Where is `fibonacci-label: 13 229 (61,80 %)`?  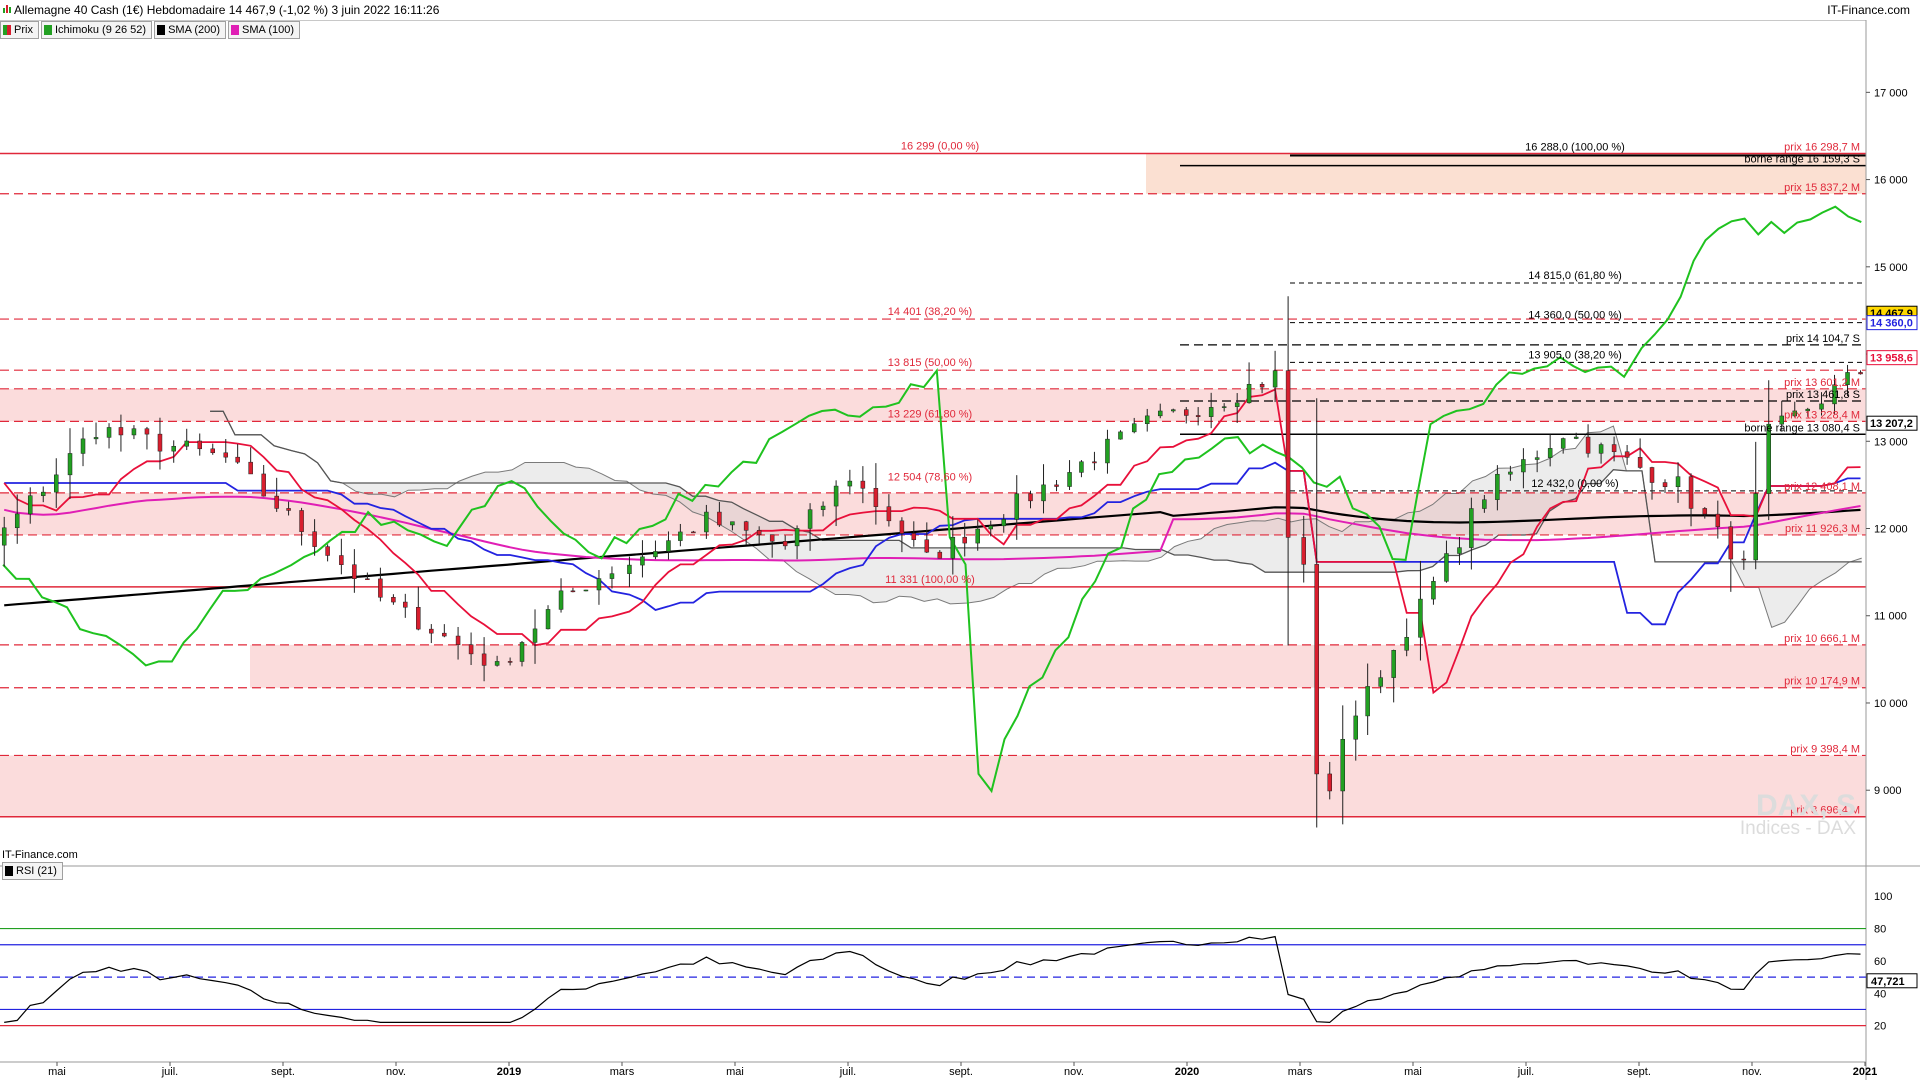
fibonacci-label: 13 229 (61,80 %) is located at coordinates (930, 414).